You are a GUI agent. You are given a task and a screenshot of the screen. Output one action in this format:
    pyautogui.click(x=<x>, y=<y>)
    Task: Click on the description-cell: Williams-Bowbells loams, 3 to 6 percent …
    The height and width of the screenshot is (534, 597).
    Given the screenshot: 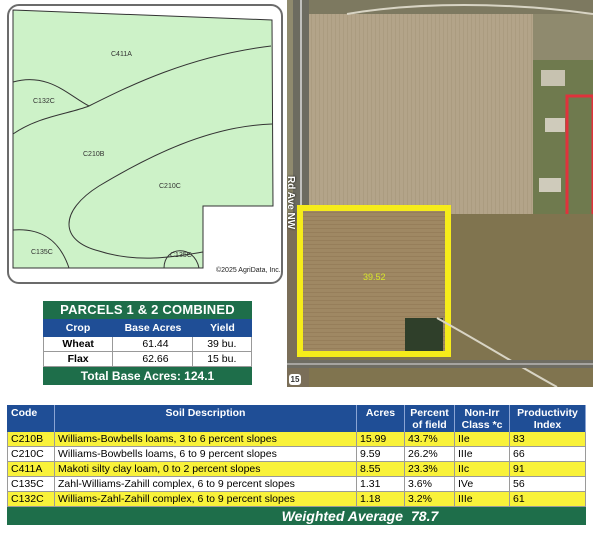 What is the action you would take?
    pyautogui.click(x=206, y=439)
    